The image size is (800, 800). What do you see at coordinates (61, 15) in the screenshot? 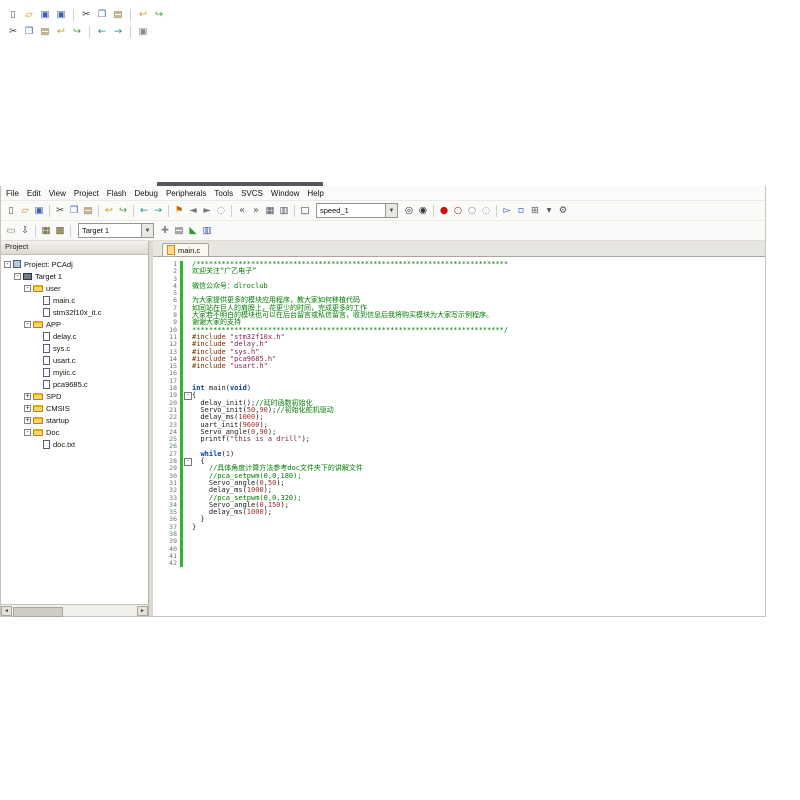
I see `save-all-icon: ▣` at bounding box center [61, 15].